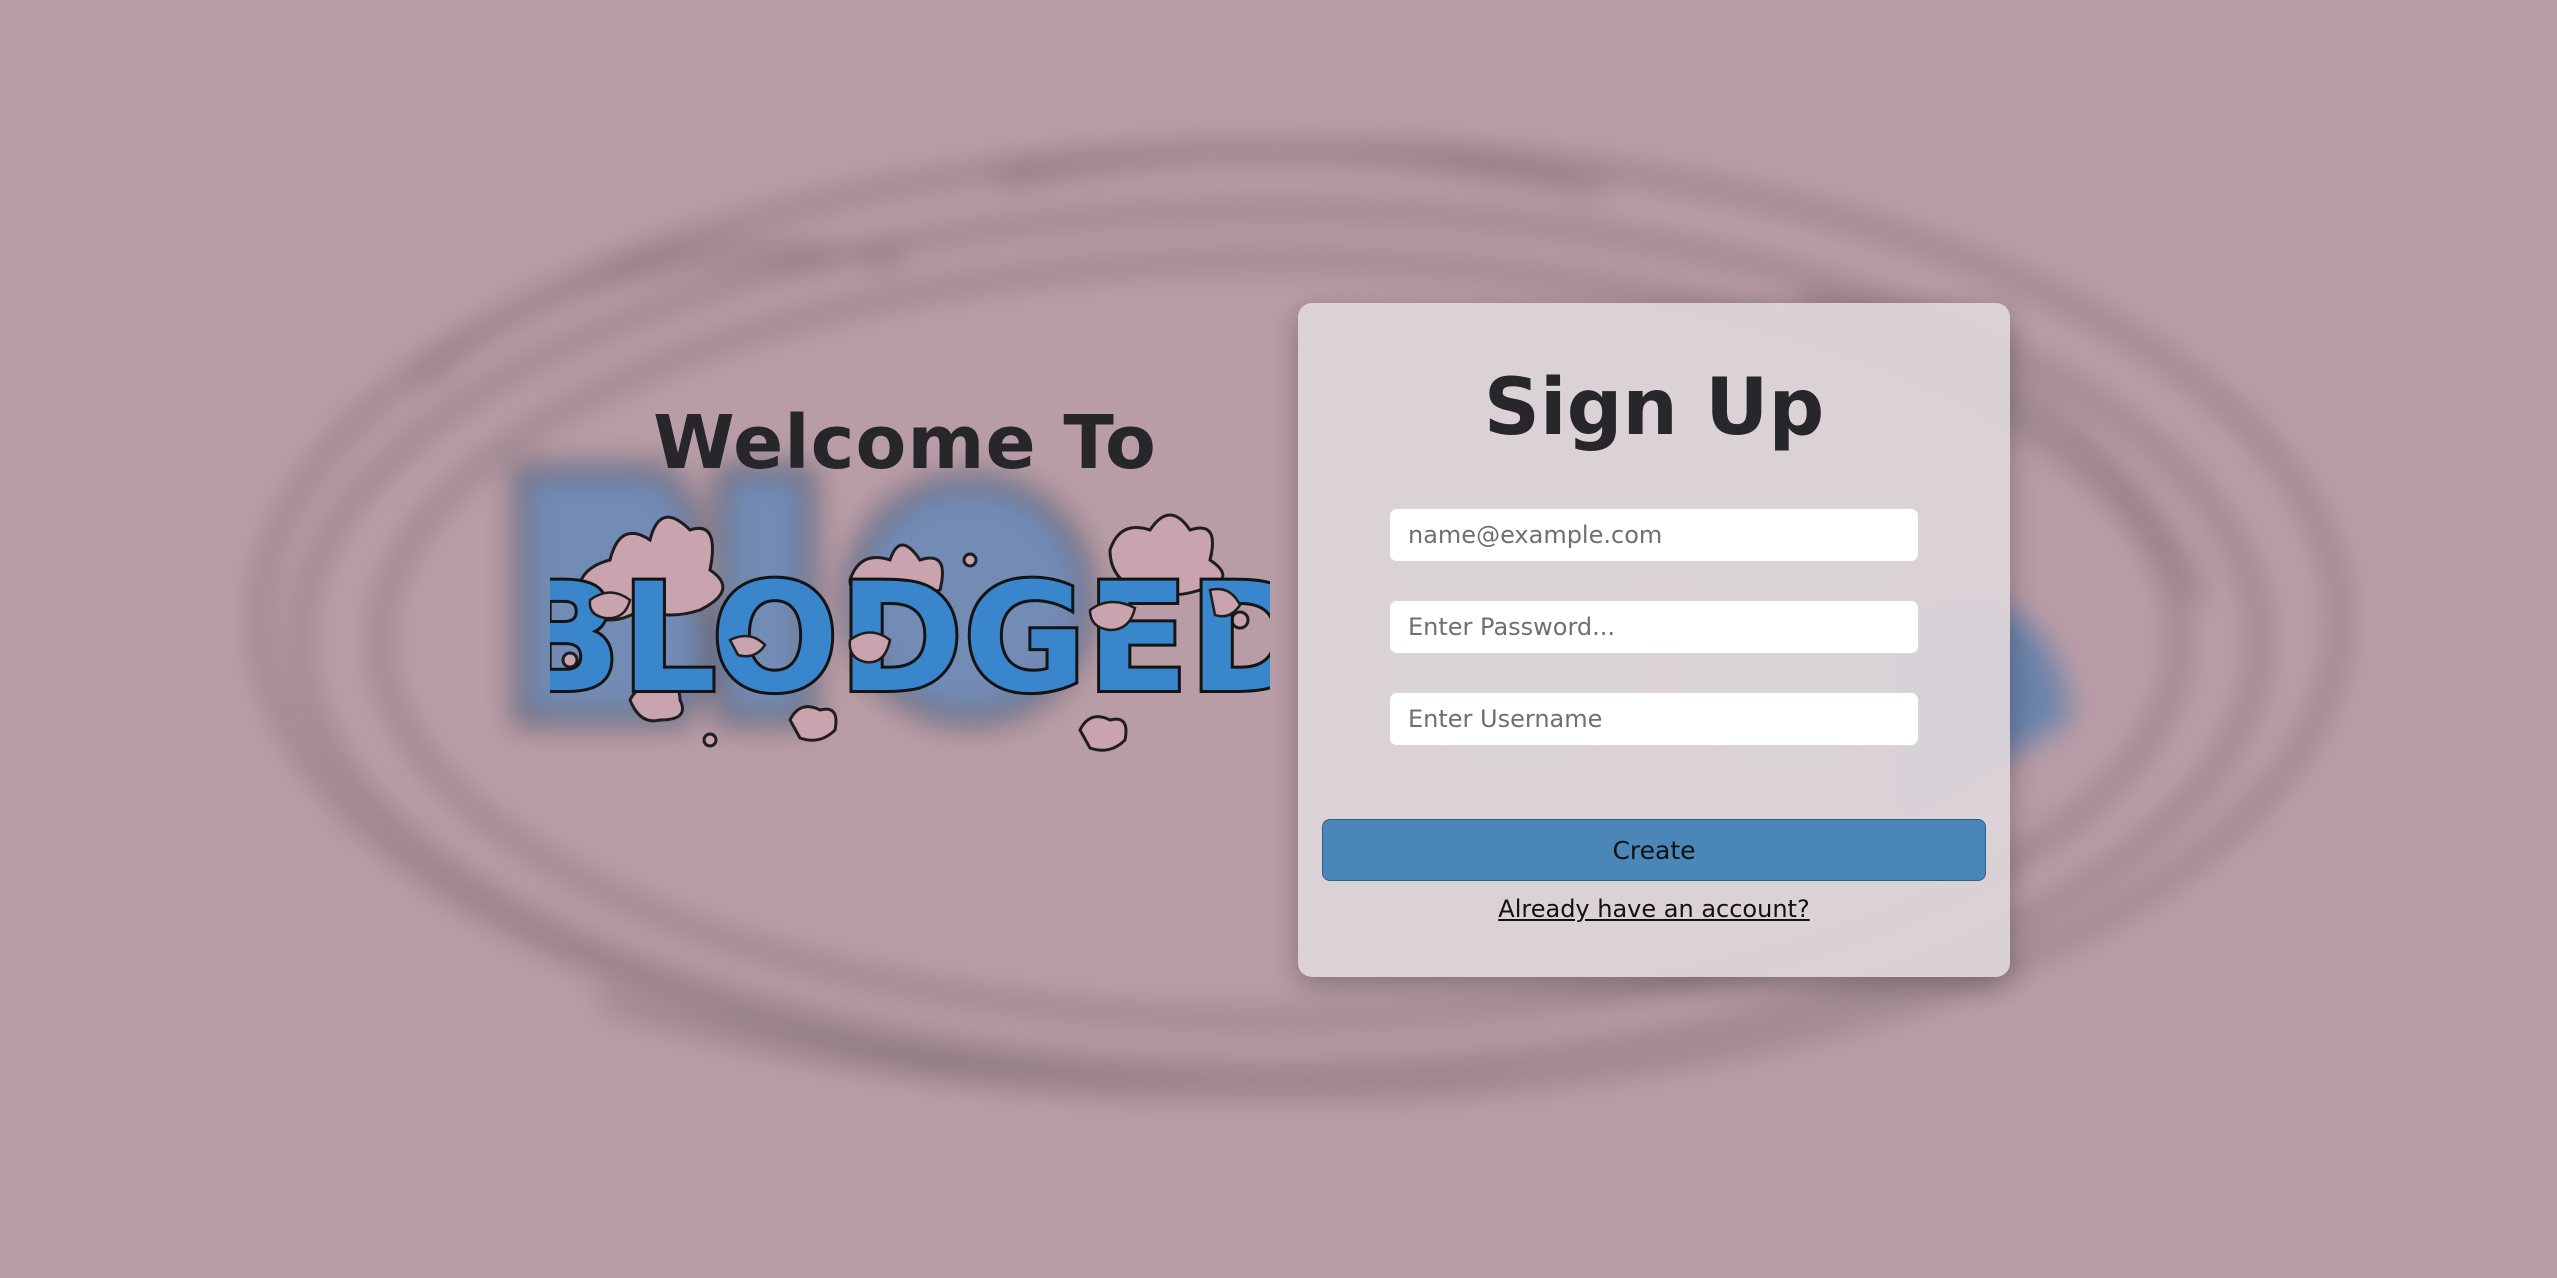 The height and width of the screenshot is (1278, 2557). Describe the element at coordinates (1654, 627) in the screenshot. I see `password-input` at that location.